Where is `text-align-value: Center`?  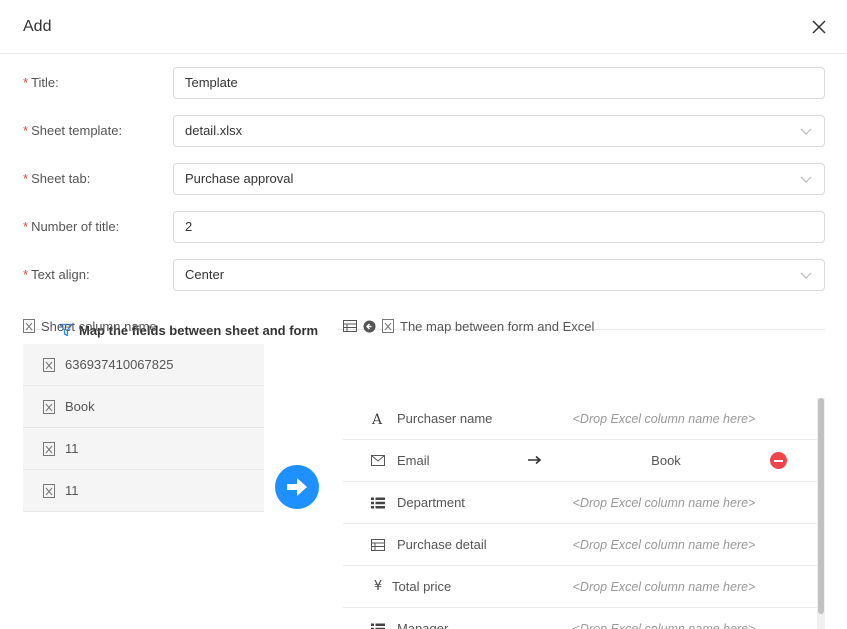 text-align-value: Center is located at coordinates (205, 274).